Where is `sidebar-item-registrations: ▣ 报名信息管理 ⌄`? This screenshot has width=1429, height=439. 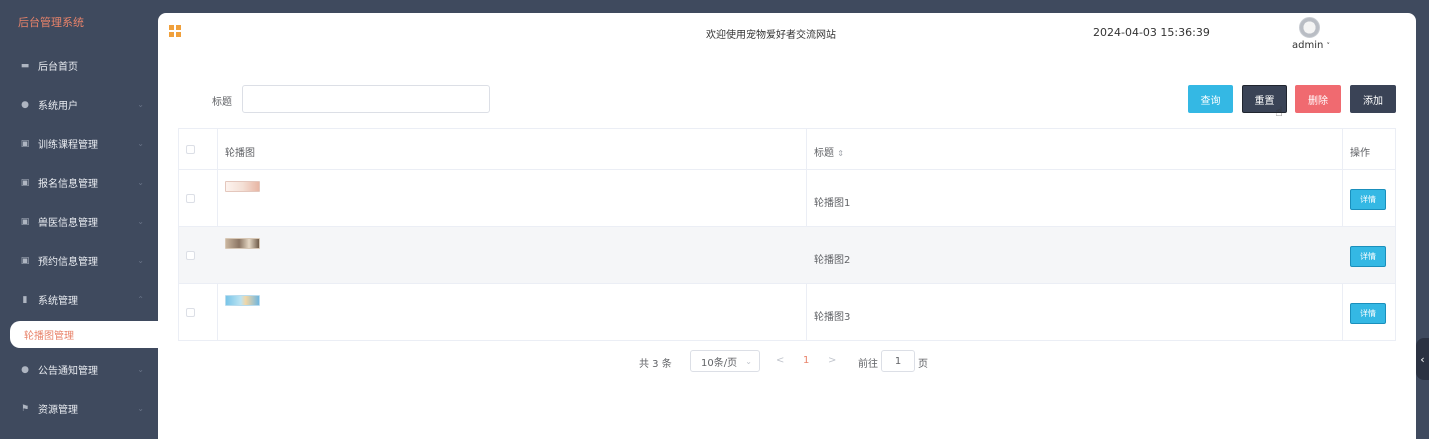 sidebar-item-registrations: ▣ 报名信息管理 ⌄ is located at coordinates (79, 182).